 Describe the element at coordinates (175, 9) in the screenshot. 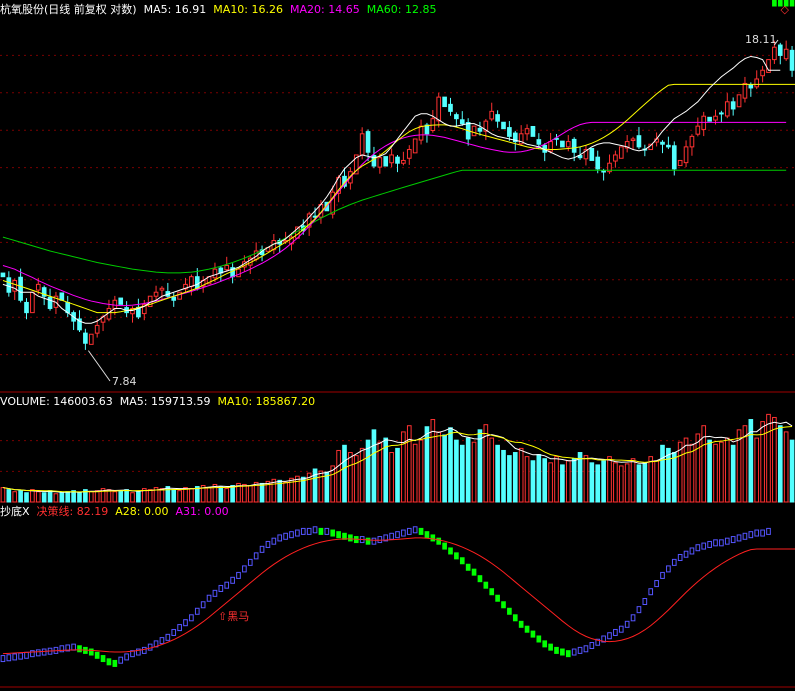

I see `ma5-legend: MA5: 16.91` at that location.